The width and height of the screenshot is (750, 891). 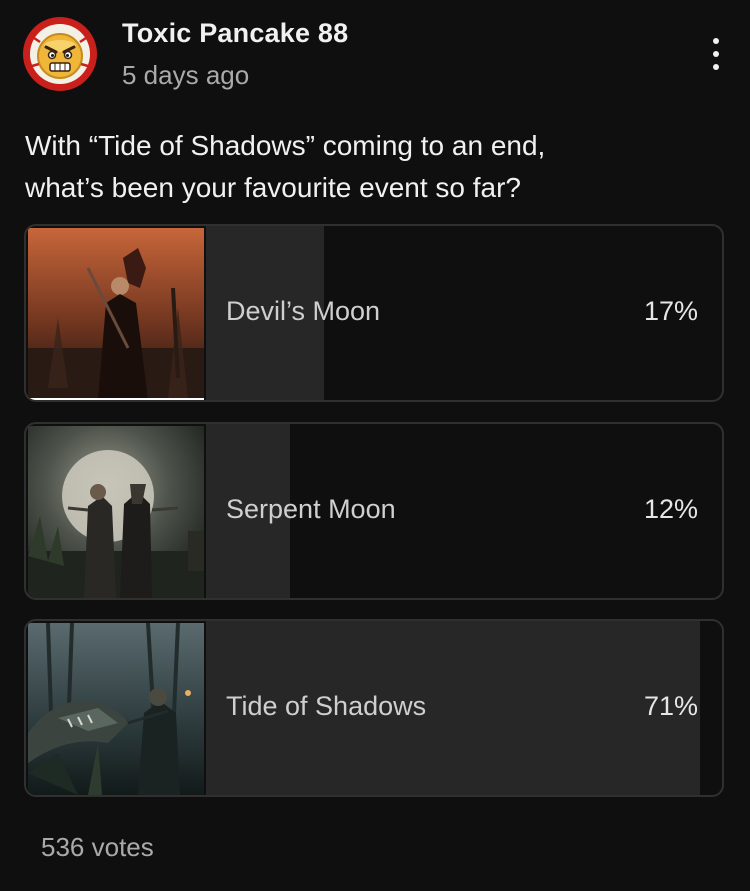 I want to click on poll-question-line-1: With “Tide of Shadows” coming to an end,, so click(x=285, y=145).